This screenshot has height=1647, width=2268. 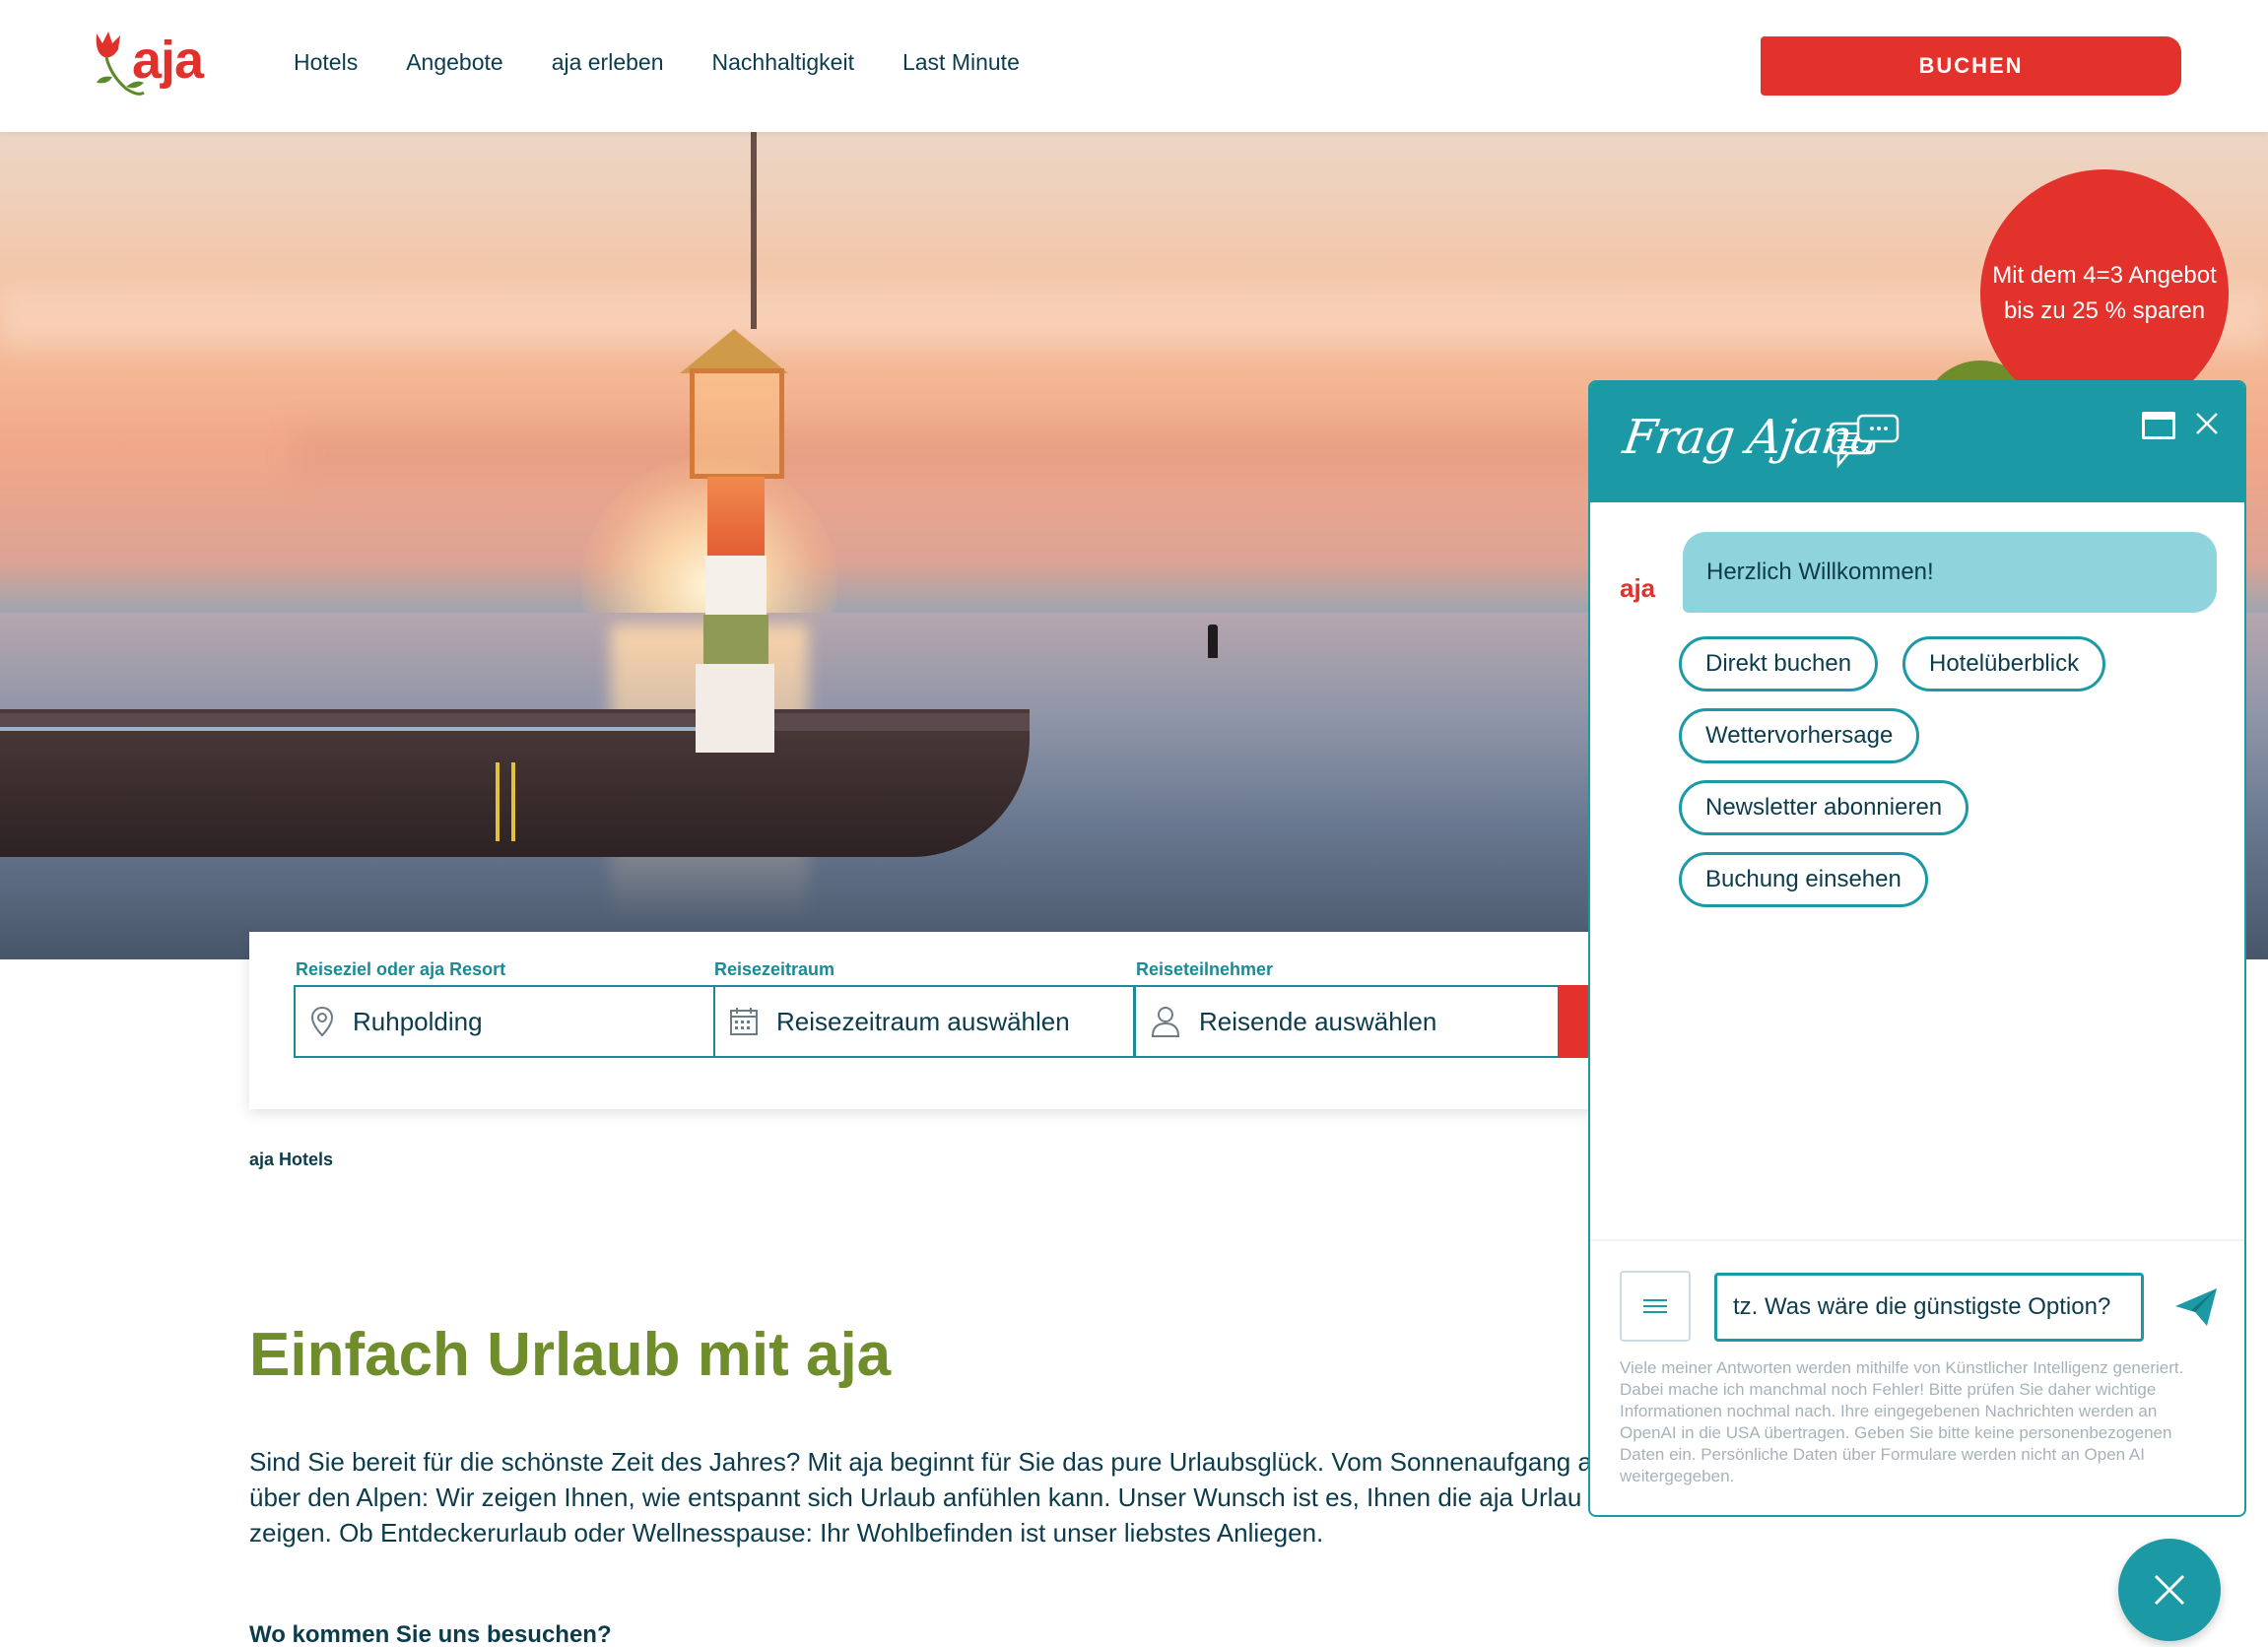 What do you see at coordinates (1779, 664) in the screenshot?
I see `chip-direkt-buchen: Direkt buchen` at bounding box center [1779, 664].